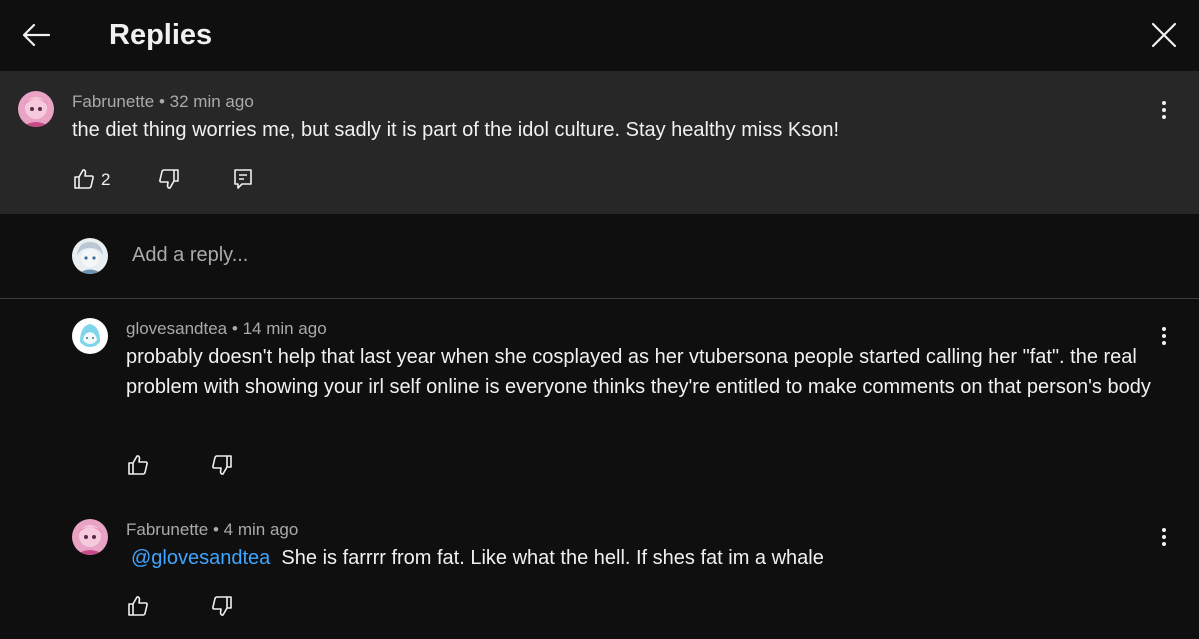  I want to click on reply-button, so click(243, 181).